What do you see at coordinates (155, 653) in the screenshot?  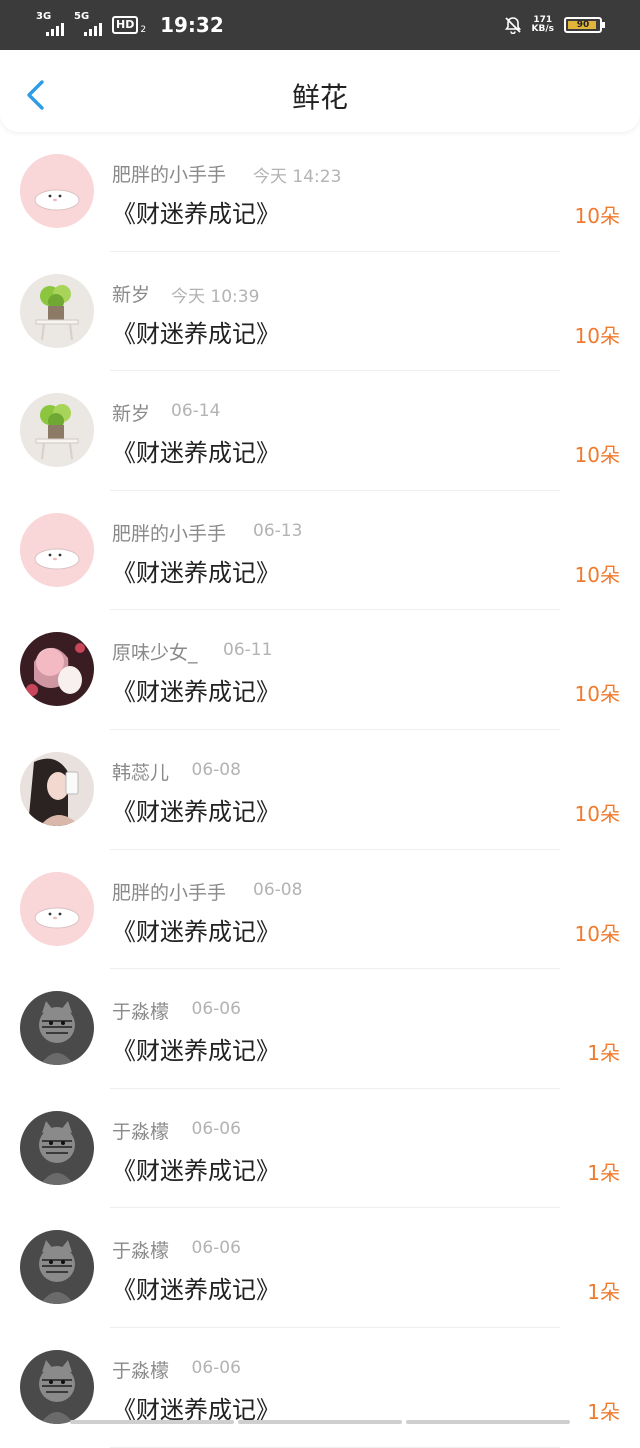 I see `sender-name: 原味少女_` at bounding box center [155, 653].